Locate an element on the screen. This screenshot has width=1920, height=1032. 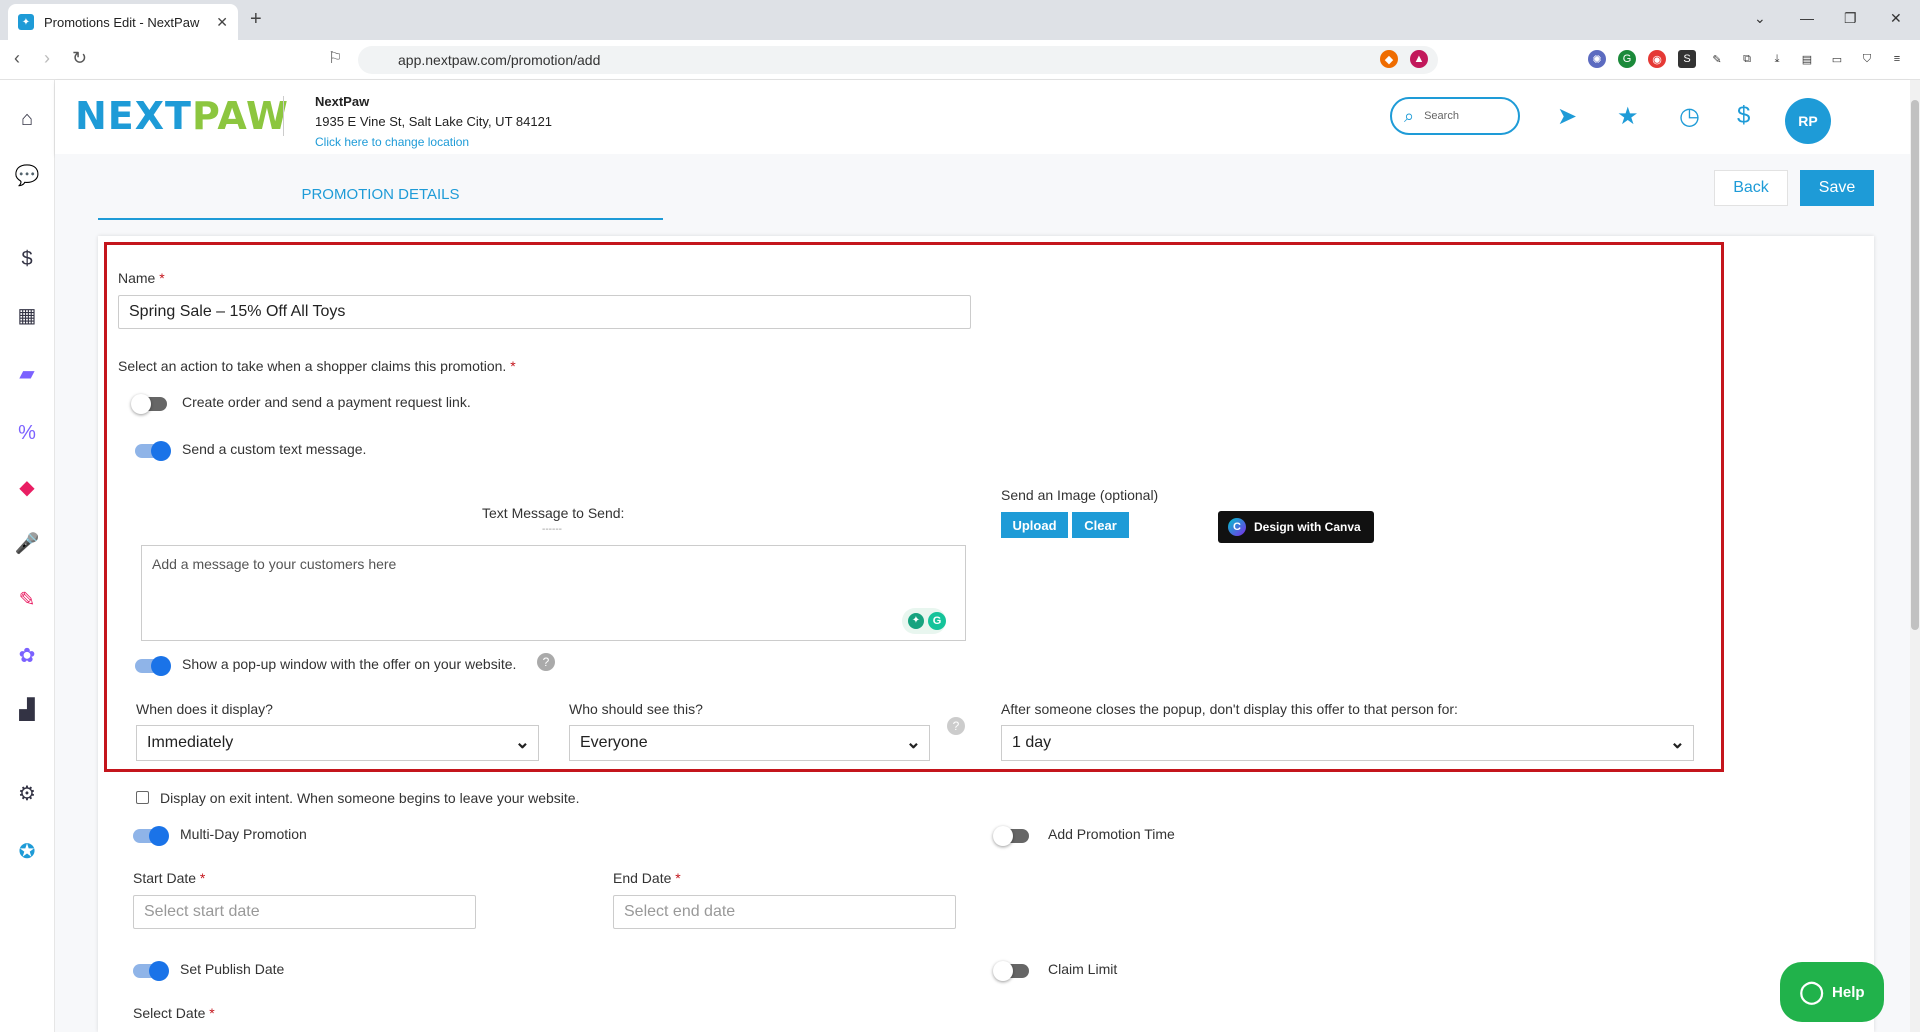
sidebar-toggle-icon: ▤ is located at coordinates (1807, 59).